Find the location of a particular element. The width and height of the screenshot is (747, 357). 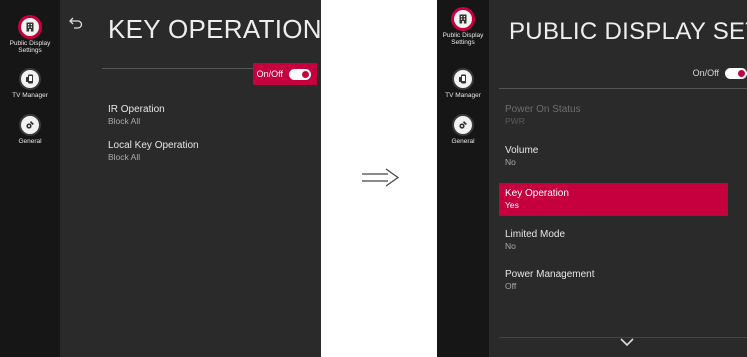

page-title: PUBLIC DISPLAY SETTINGS is located at coordinates (628, 31).